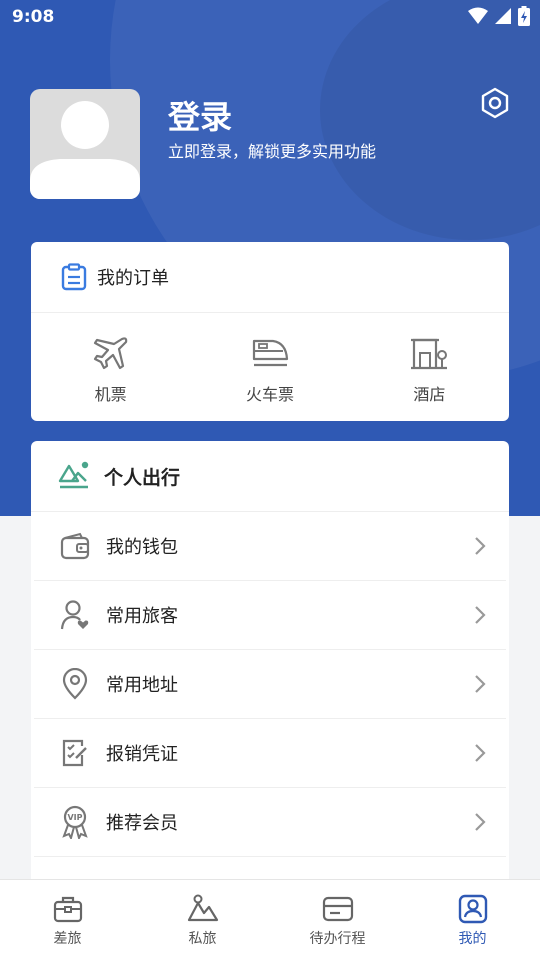 The height and width of the screenshot is (960, 540). I want to click on tab-business-travel: 差旅, so click(67, 920).